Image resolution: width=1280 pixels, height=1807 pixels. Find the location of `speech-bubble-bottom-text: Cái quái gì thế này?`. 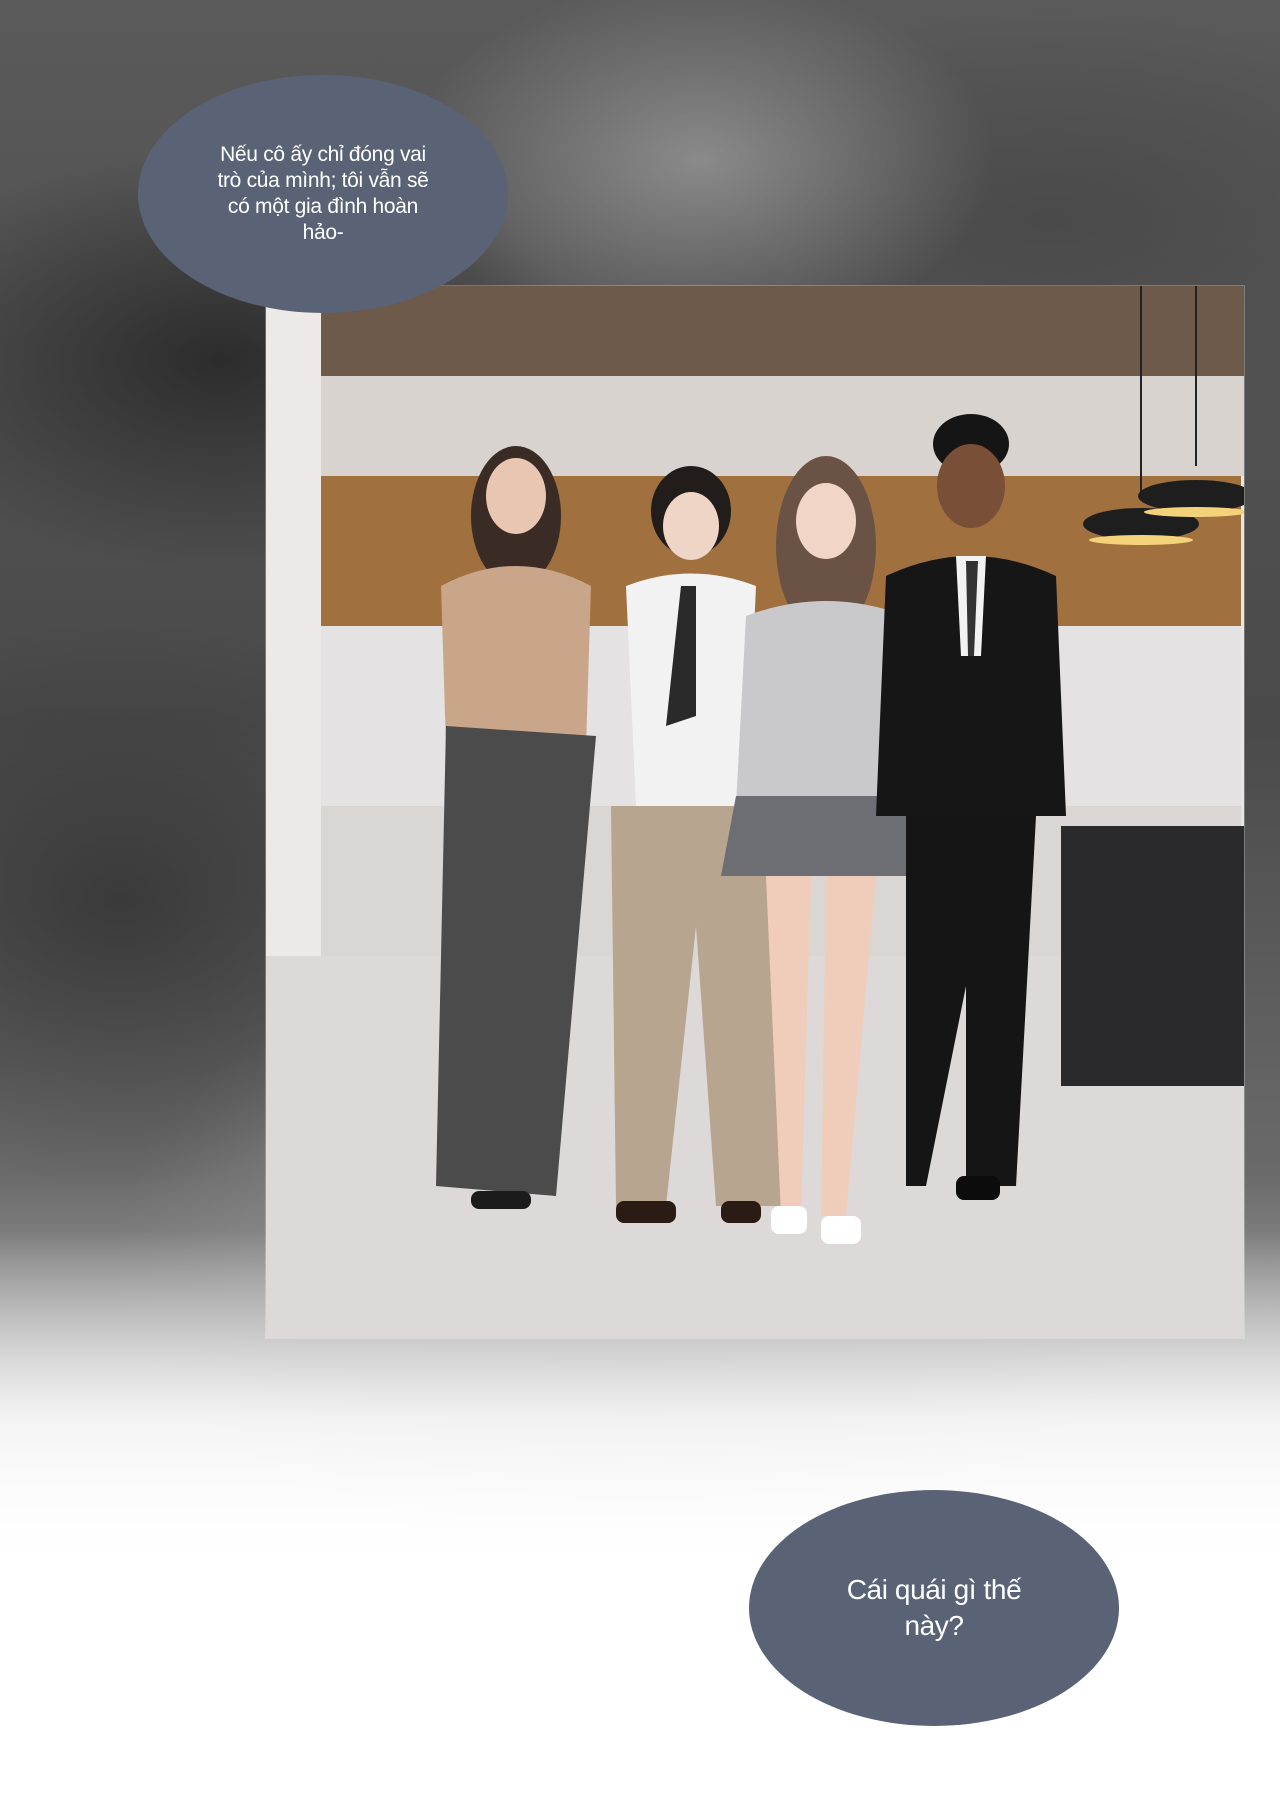

speech-bubble-bottom-text: Cái quái gì thế này? is located at coordinates (934, 1607).